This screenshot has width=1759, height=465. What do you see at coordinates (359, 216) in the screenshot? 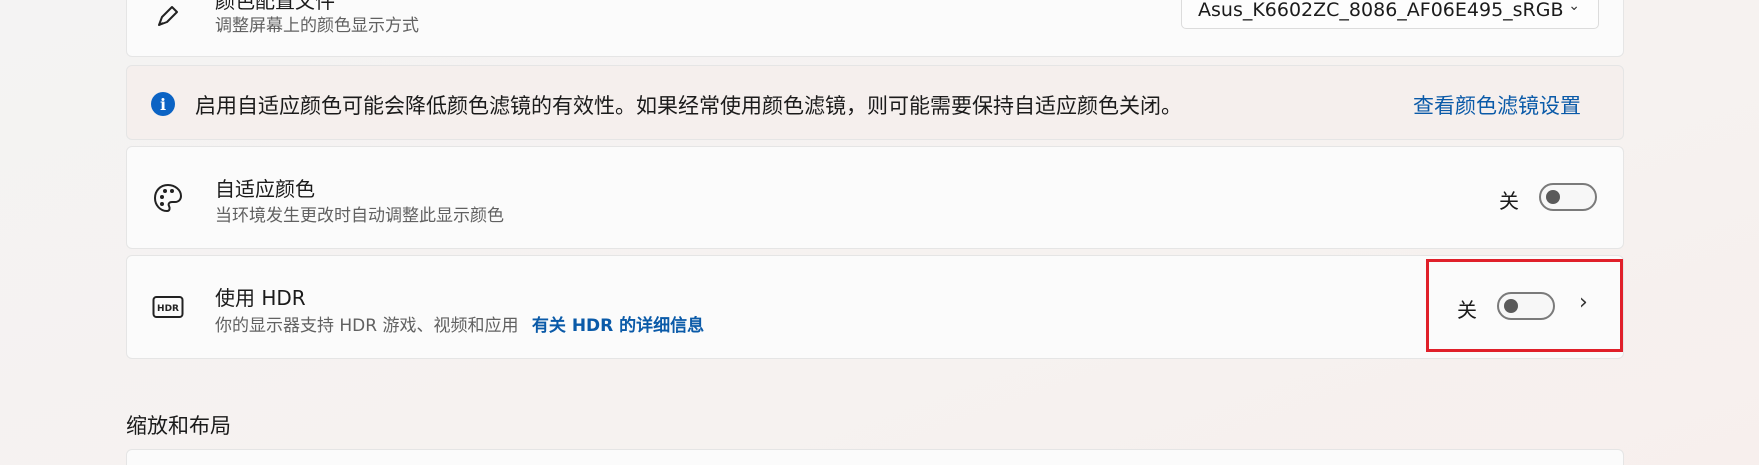
I see `adaptive-color-subtitle: 当环境发生更改时自动调整此显示颜色` at bounding box center [359, 216].